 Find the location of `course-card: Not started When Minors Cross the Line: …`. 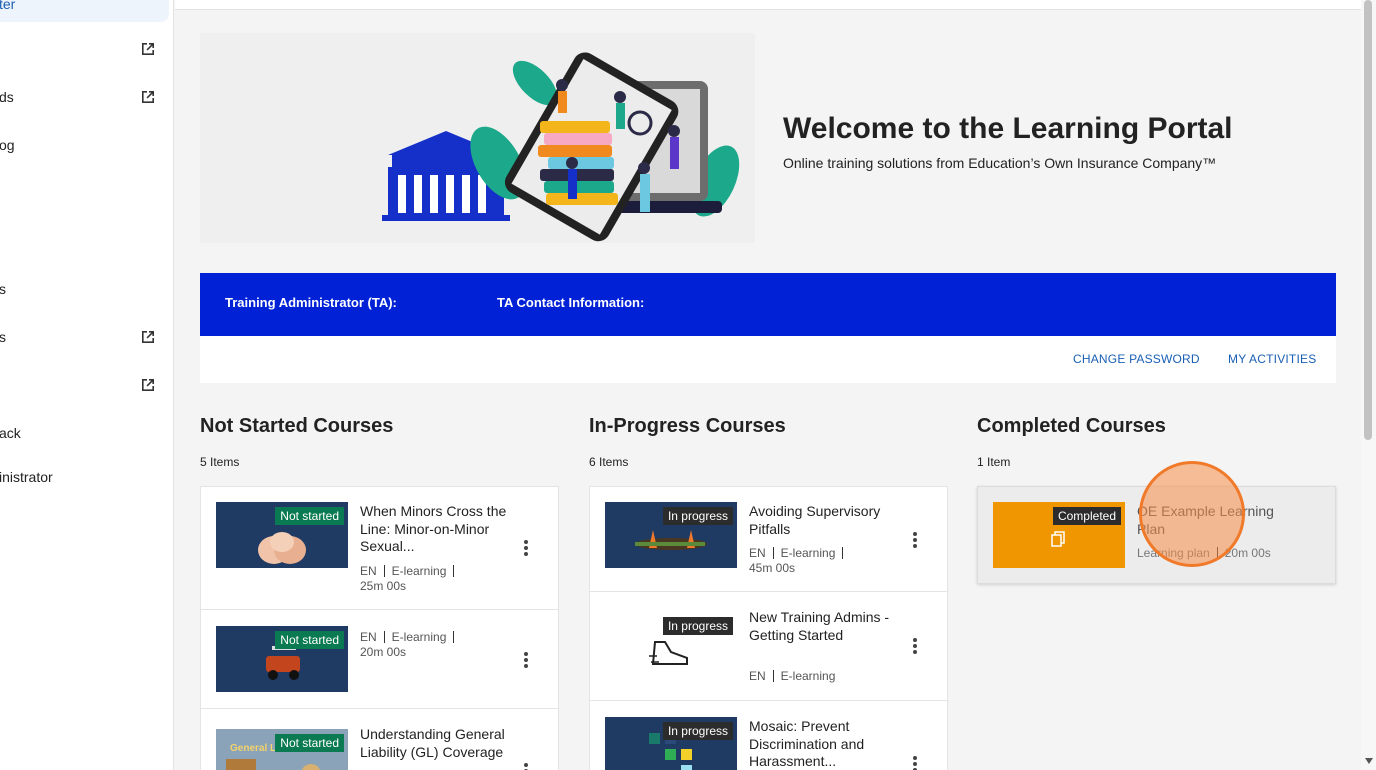

course-card: Not started When Minors Cross the Line: … is located at coordinates (379, 548).